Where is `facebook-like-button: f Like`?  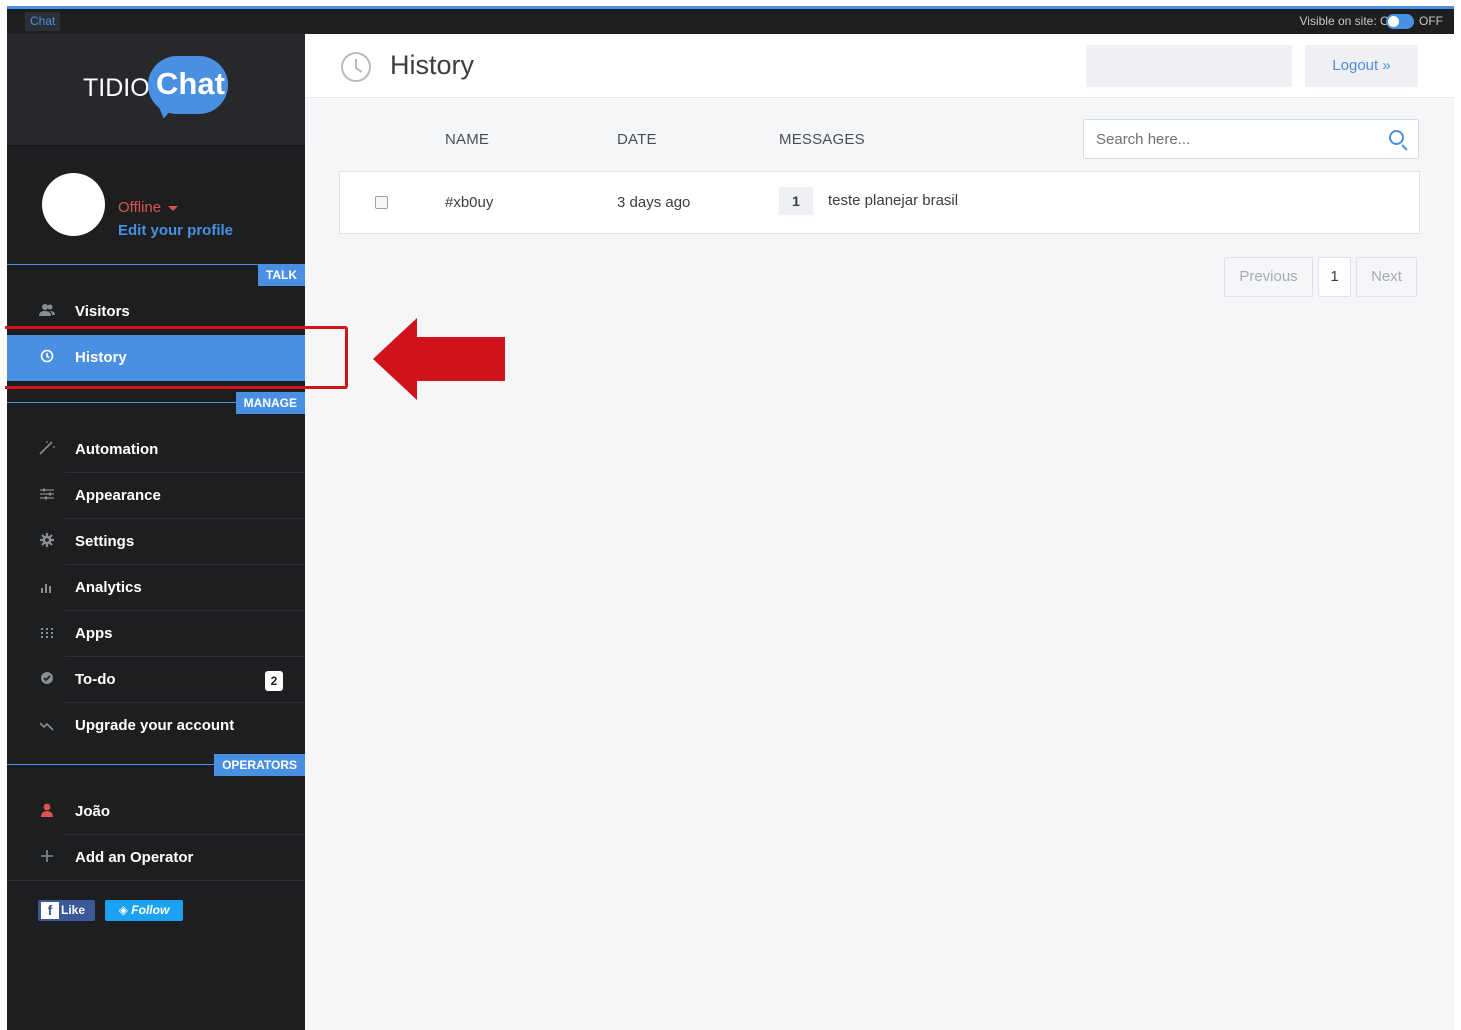 facebook-like-button: f Like is located at coordinates (66, 910).